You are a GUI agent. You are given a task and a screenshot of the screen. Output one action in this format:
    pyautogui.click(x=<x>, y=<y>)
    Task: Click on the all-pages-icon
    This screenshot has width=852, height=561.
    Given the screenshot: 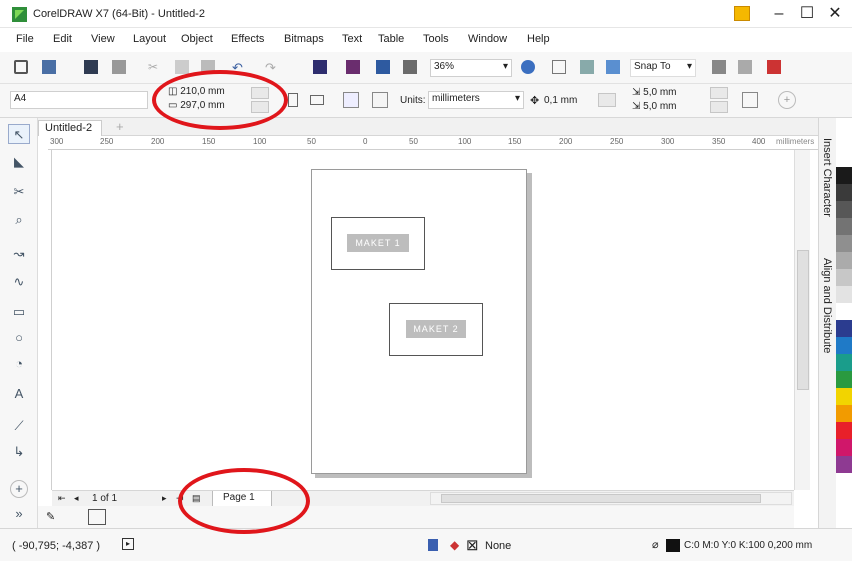 What is the action you would take?
    pyautogui.click(x=351, y=100)
    